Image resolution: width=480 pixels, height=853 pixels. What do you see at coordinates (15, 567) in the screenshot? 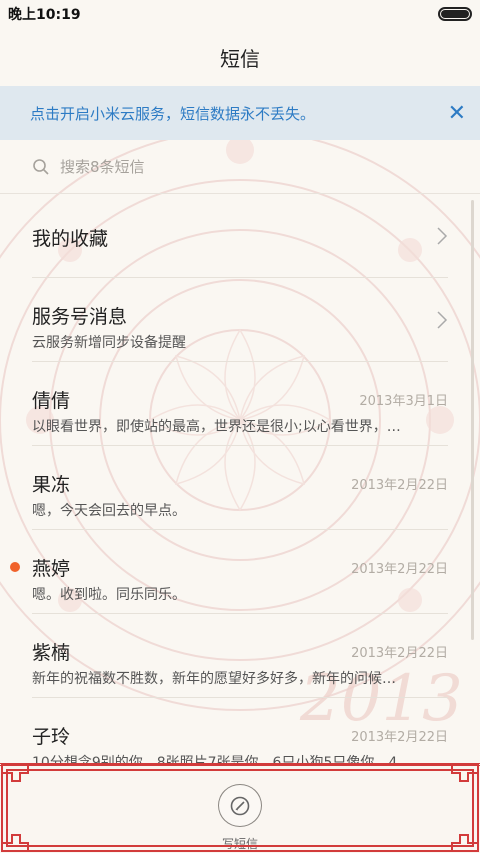
I see `unread-indicator` at bounding box center [15, 567].